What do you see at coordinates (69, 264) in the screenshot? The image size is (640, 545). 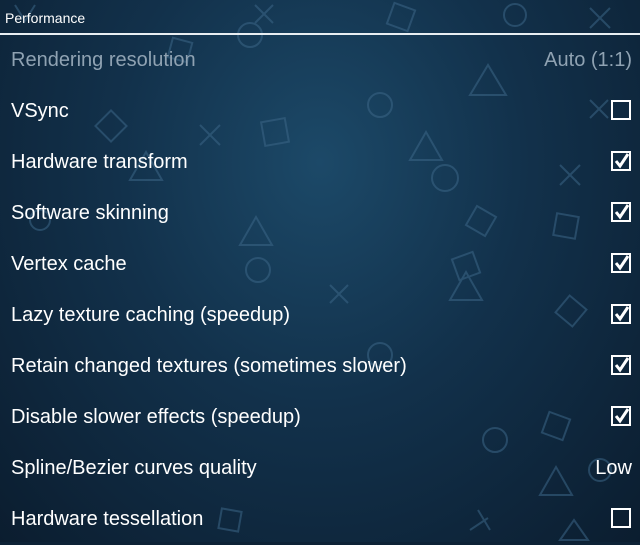 I see `setting-label: Vertex cache` at bounding box center [69, 264].